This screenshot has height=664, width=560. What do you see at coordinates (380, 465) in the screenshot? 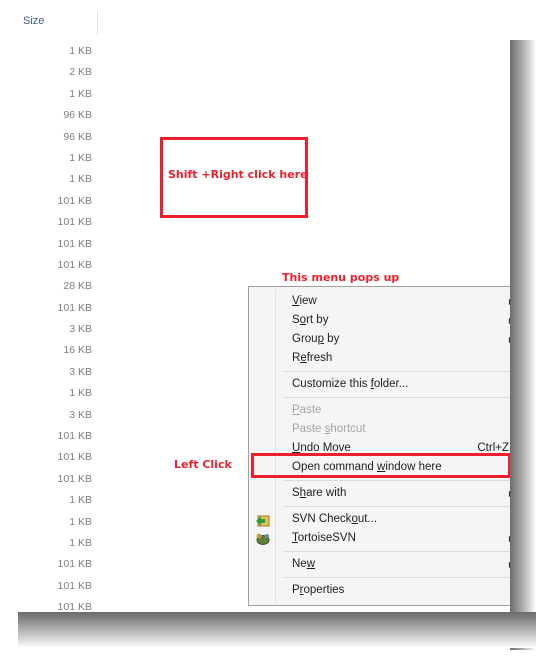
I see `open-command-highlight-box` at bounding box center [380, 465].